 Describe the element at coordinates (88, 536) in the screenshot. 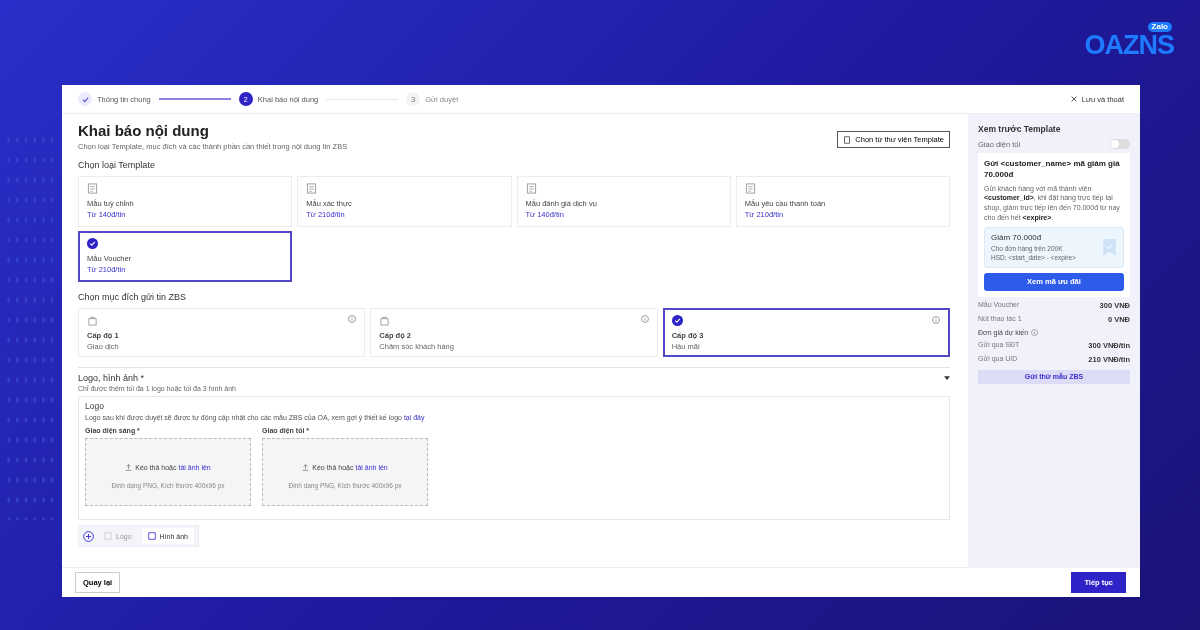

I see `add-icon` at that location.